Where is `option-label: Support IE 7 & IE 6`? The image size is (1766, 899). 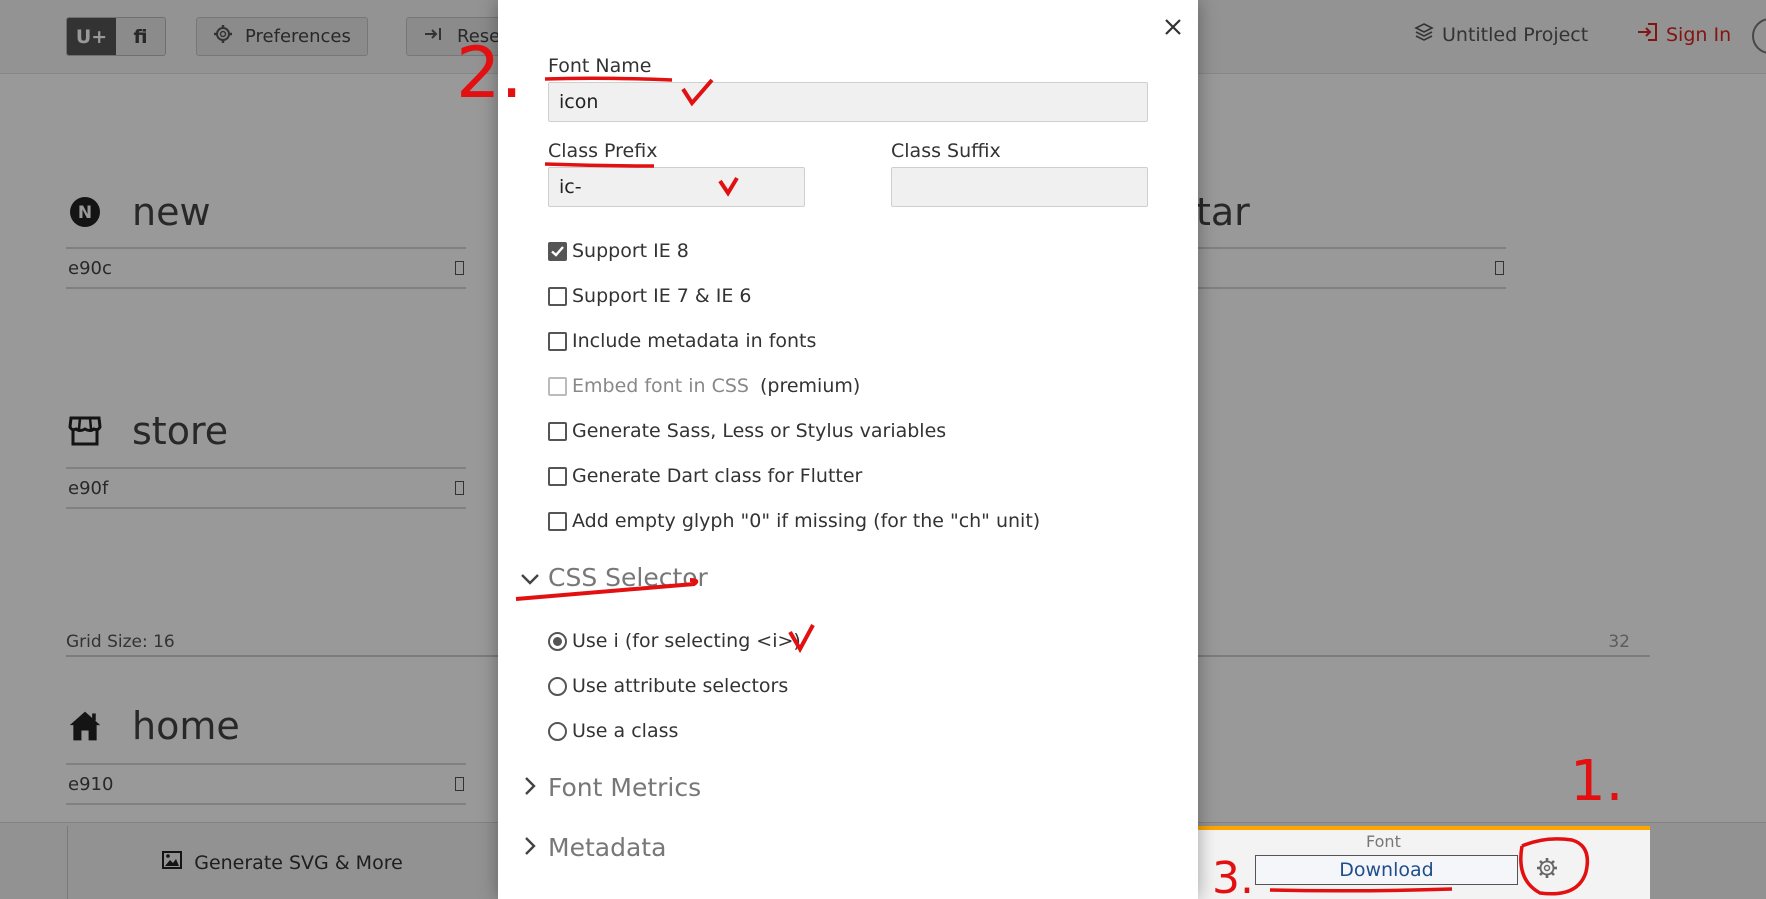 option-label: Support IE 7 & IE 6 is located at coordinates (662, 296).